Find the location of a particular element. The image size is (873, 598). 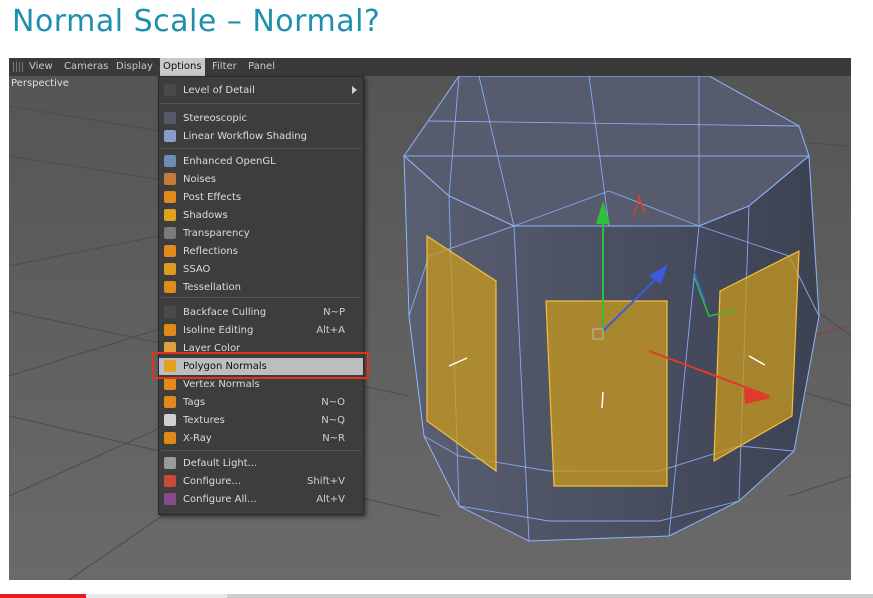

menu-item-textures: Textures N~Q is located at coordinates (261, 420).